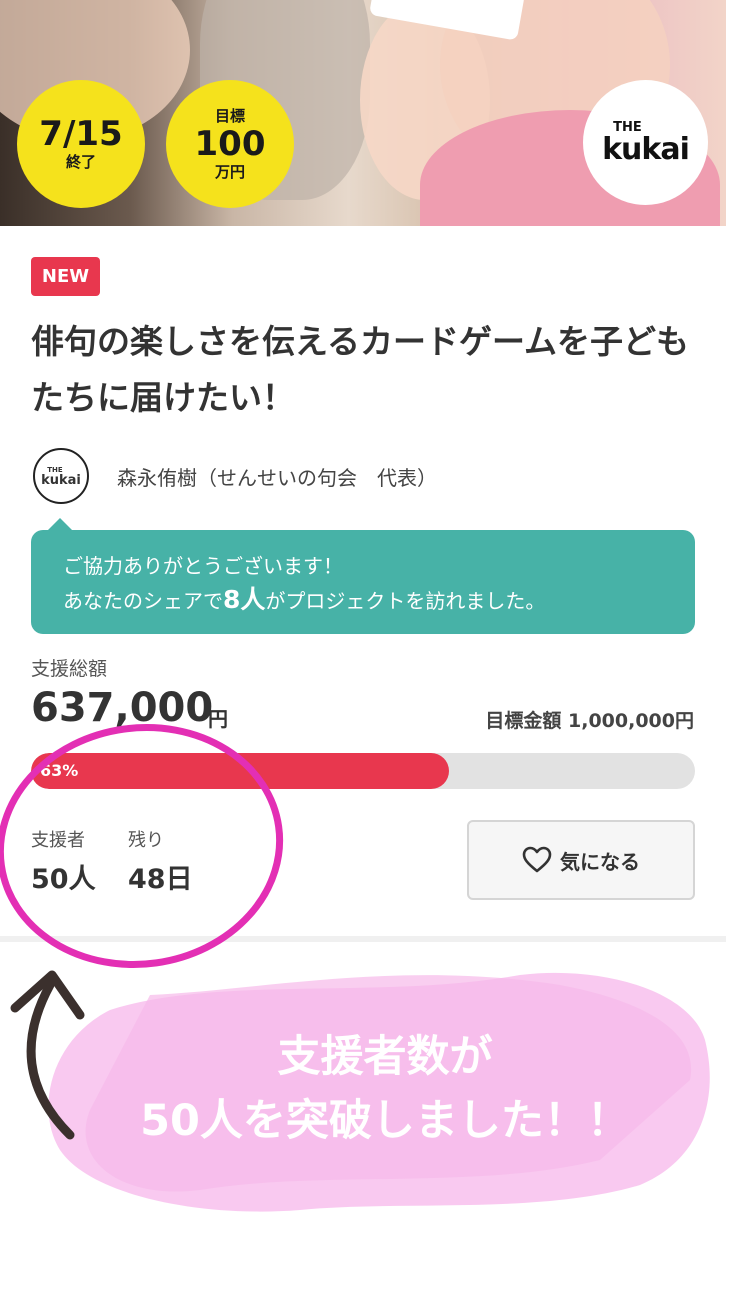  I want to click on owner-avatar: THE kukai, so click(61, 476).